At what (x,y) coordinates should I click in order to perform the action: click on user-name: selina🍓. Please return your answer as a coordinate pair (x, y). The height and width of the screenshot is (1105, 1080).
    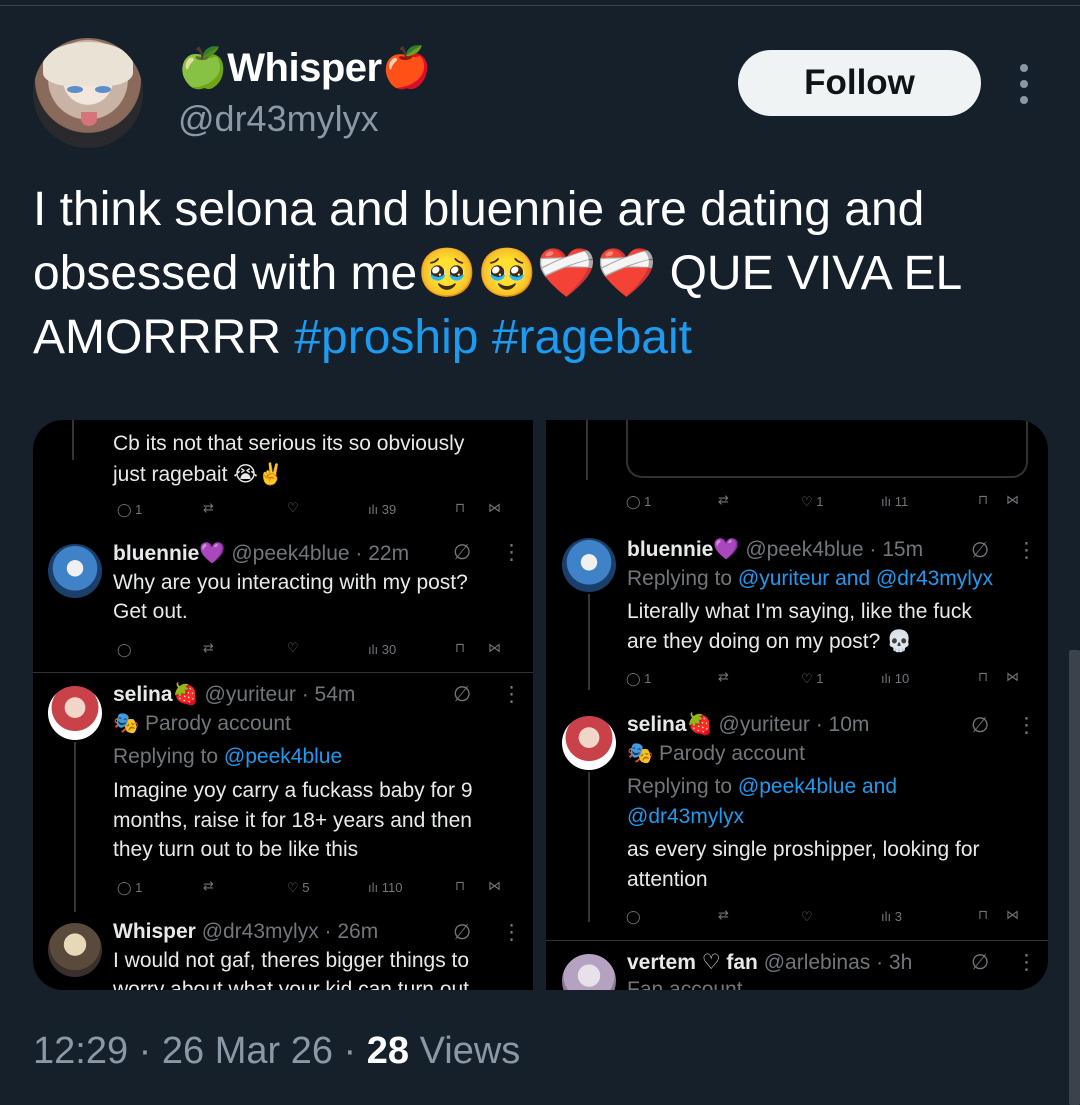
    Looking at the image, I should click on (156, 694).